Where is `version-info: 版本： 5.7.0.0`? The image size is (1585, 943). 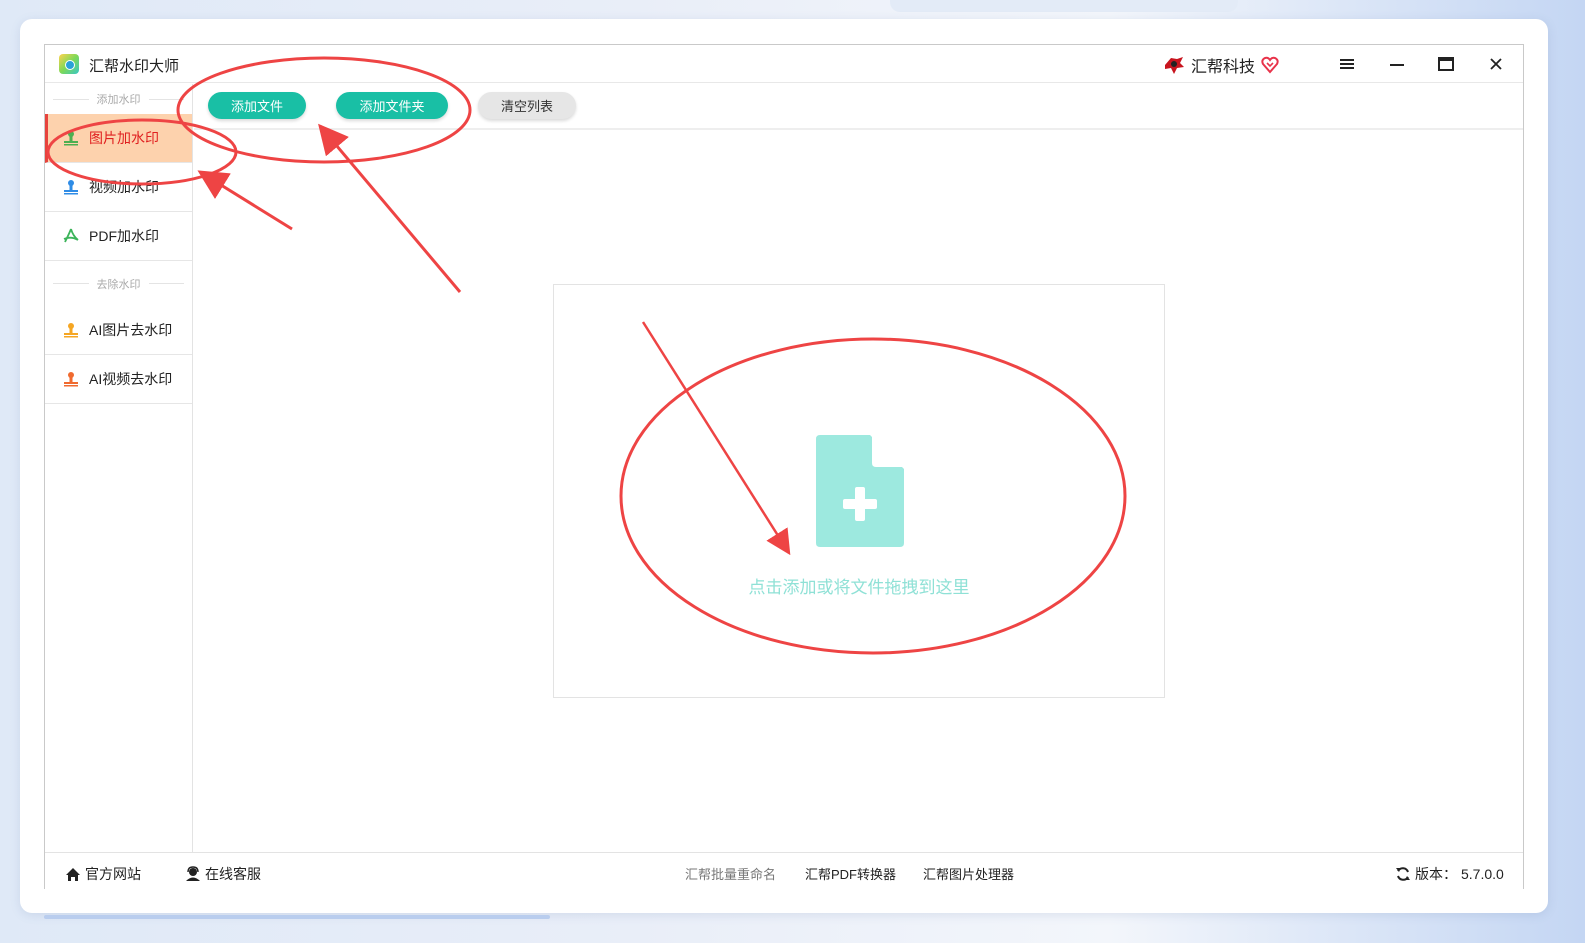 version-info: 版本： 5.7.0.0 is located at coordinates (1449, 874).